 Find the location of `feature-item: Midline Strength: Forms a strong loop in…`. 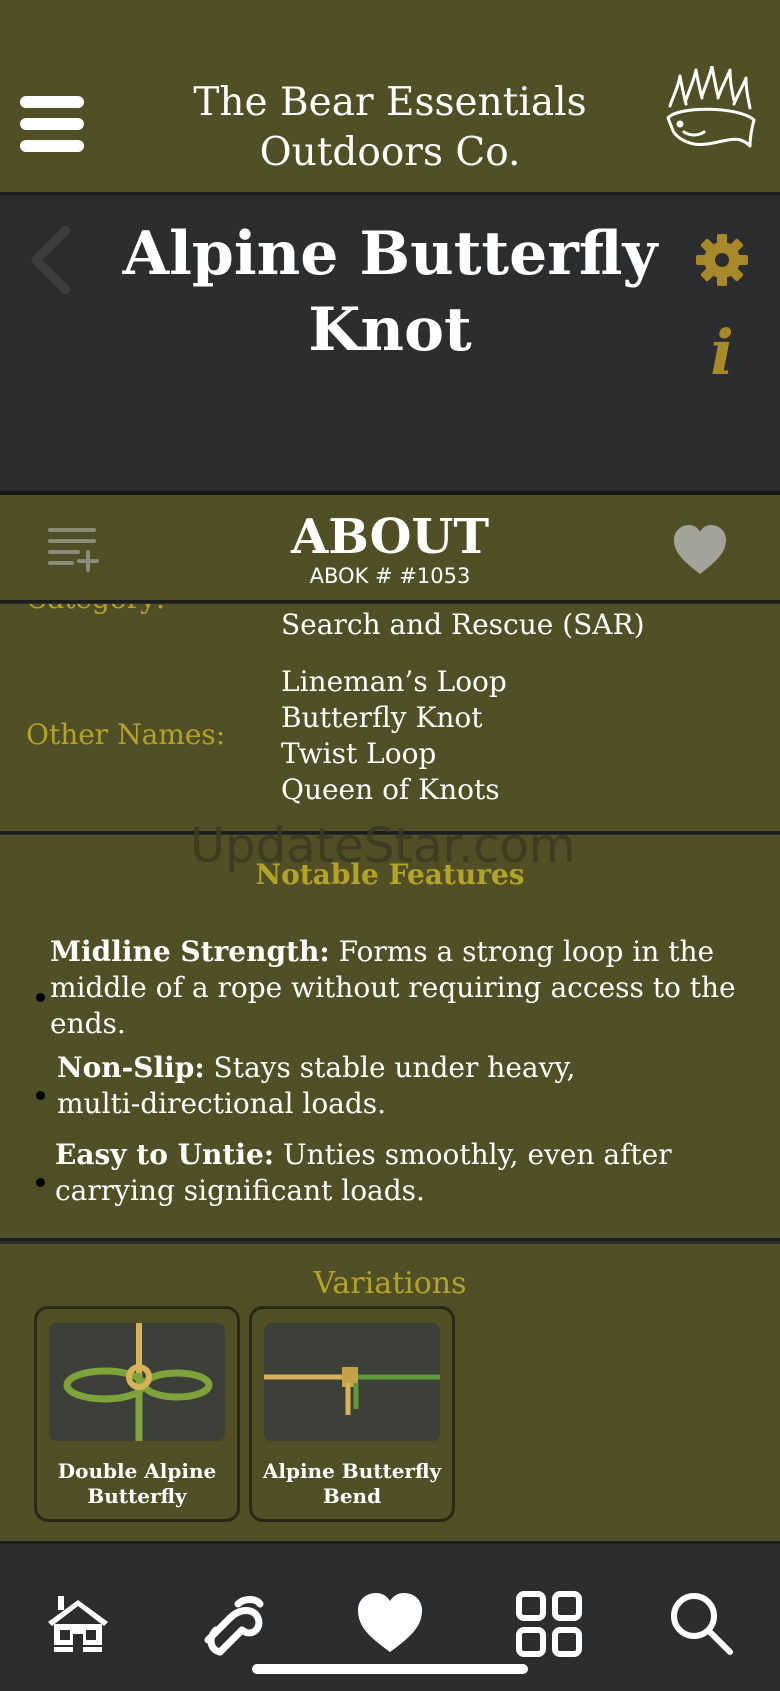

feature-item: Midline Strength: Forms a strong loop in… is located at coordinates (400, 988).